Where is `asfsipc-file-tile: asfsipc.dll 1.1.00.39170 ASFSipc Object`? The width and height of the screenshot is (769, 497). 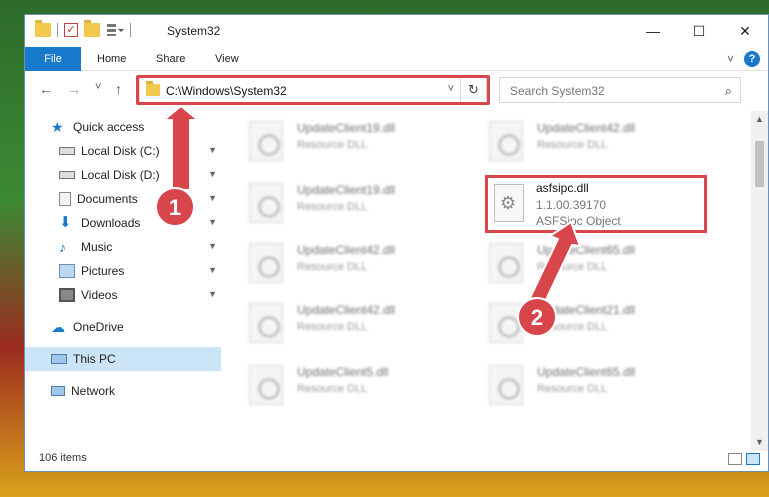 asfsipc-file-tile: asfsipc.dll 1.1.00.39170 ASFSipc Object is located at coordinates (596, 204).